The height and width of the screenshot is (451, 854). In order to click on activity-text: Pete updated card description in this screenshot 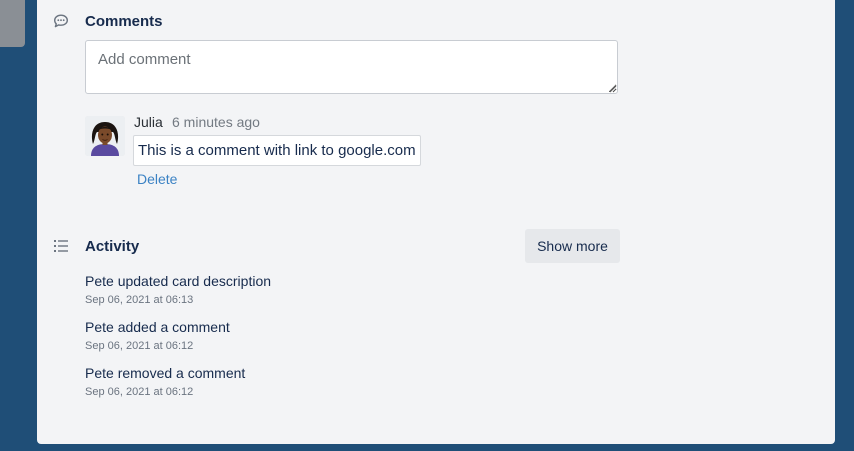, I will do `click(178, 281)`.